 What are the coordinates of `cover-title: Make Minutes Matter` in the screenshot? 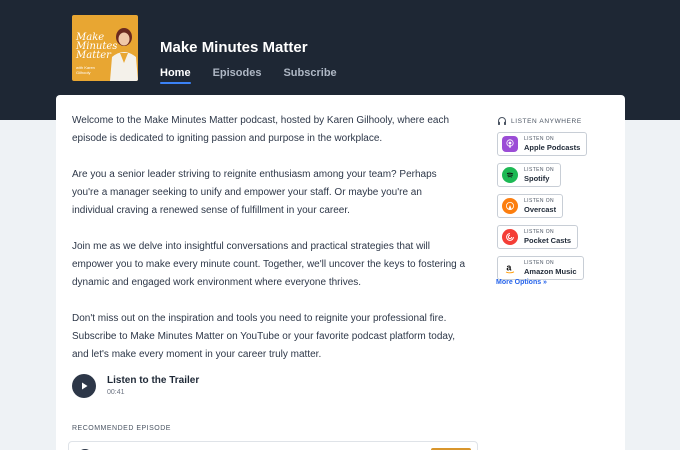 It's located at (97, 46).